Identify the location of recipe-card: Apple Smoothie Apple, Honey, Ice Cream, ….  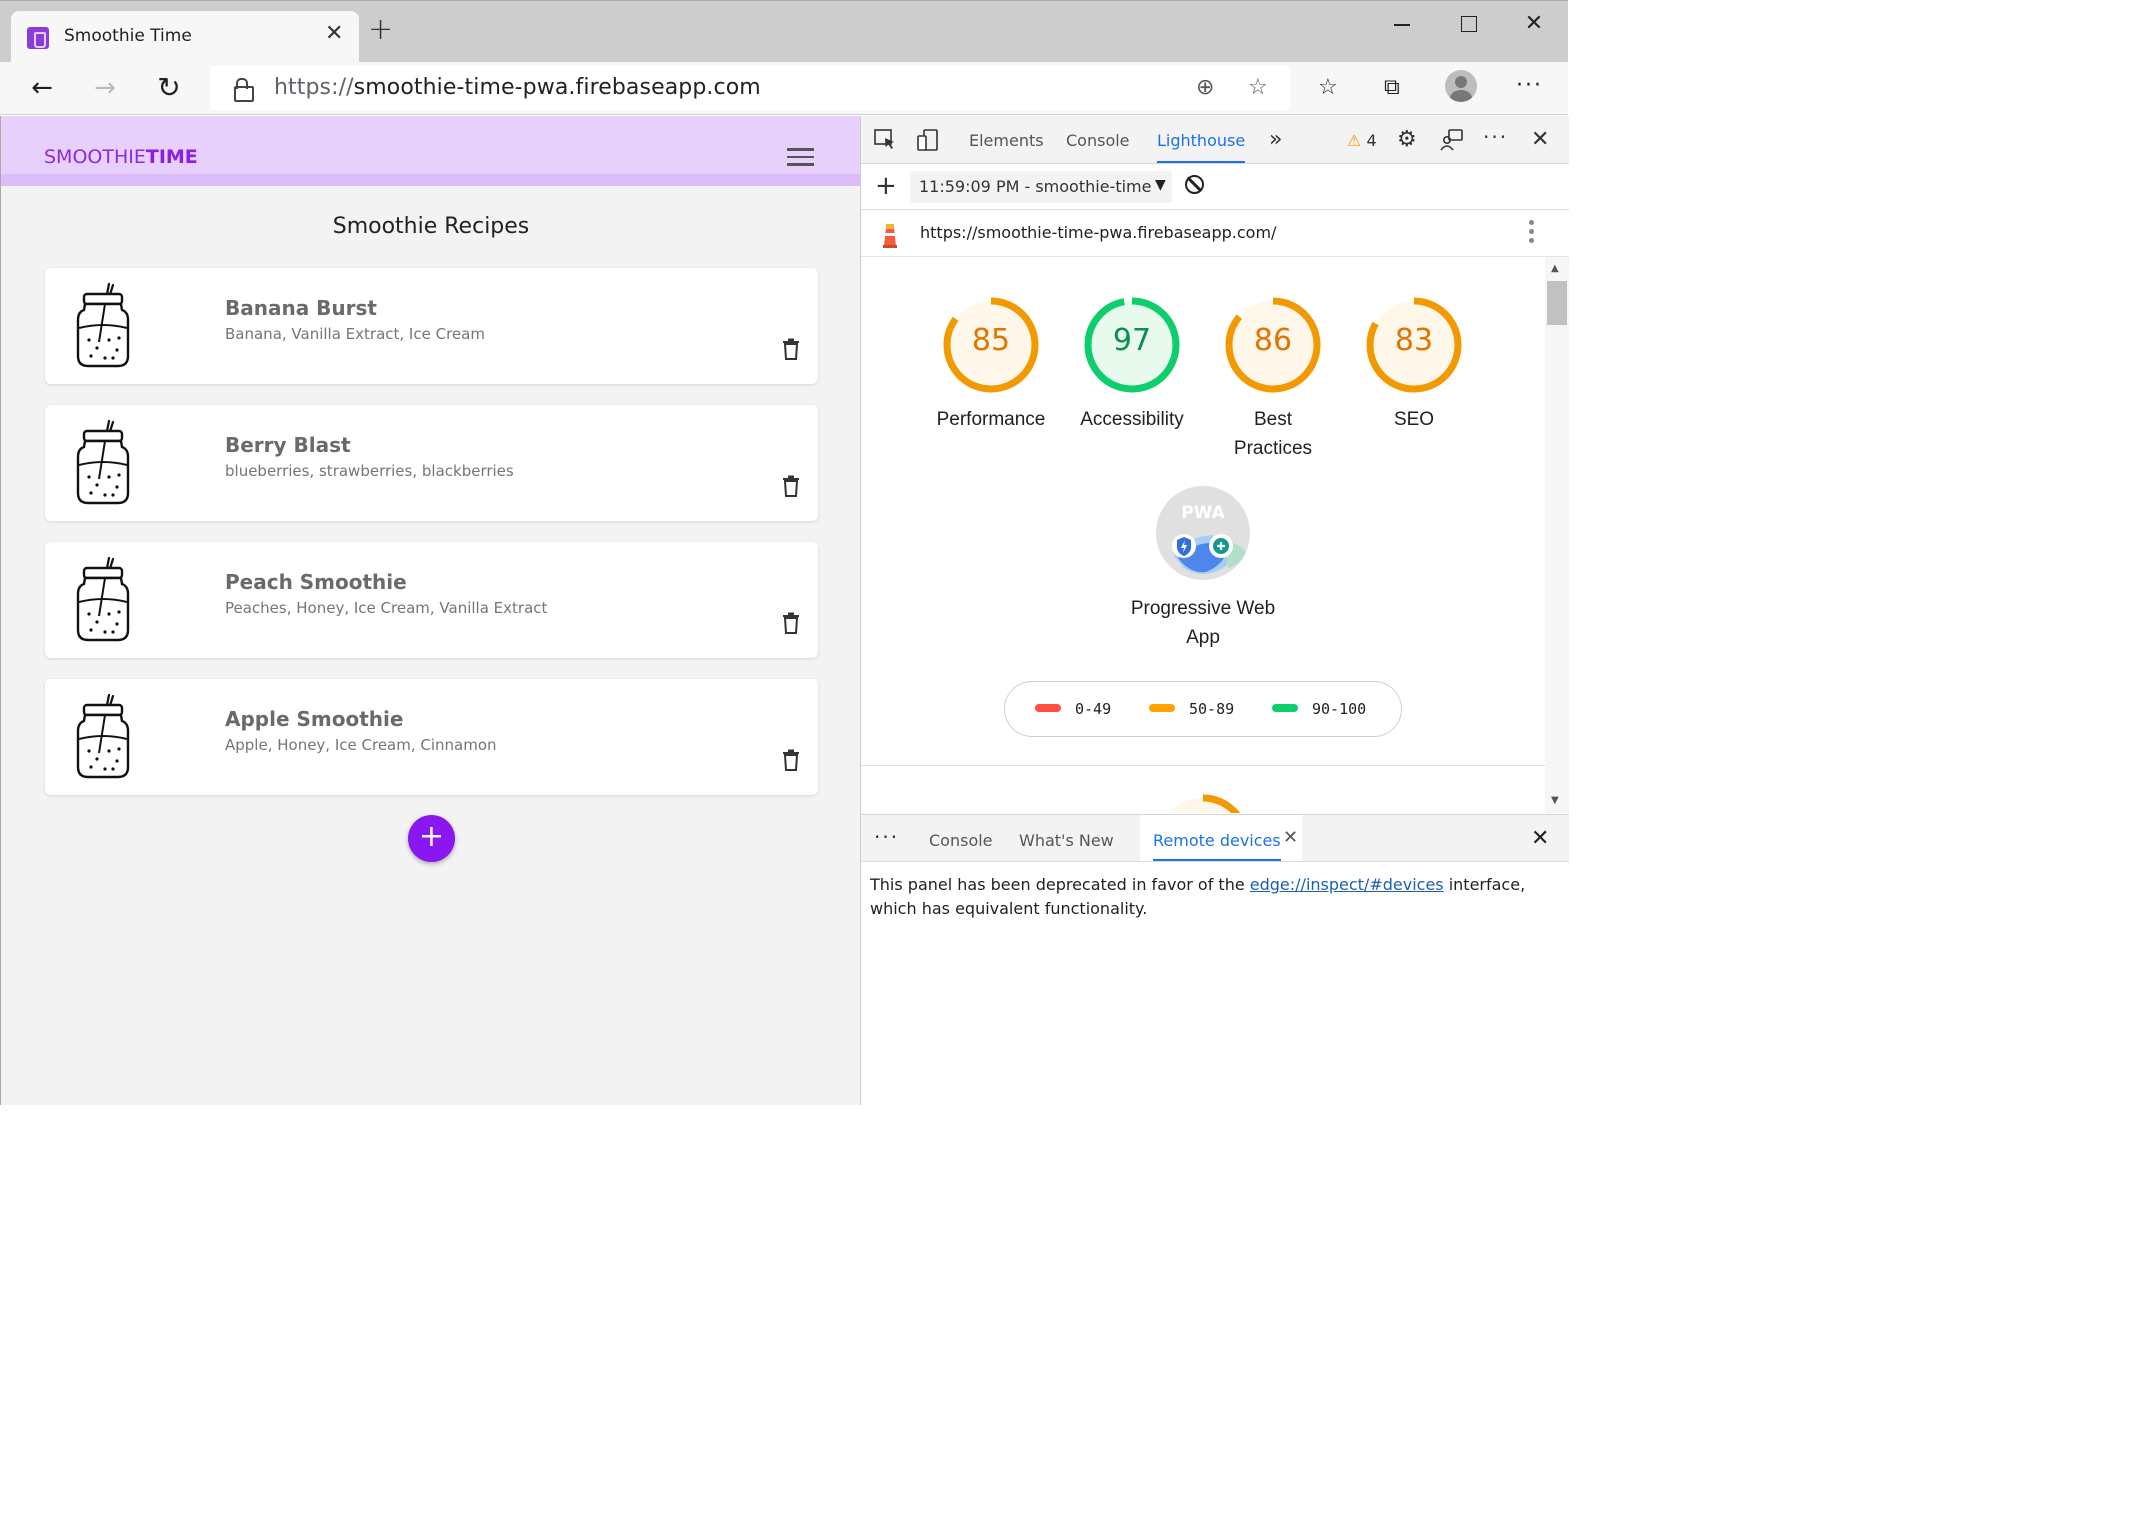
(431, 737).